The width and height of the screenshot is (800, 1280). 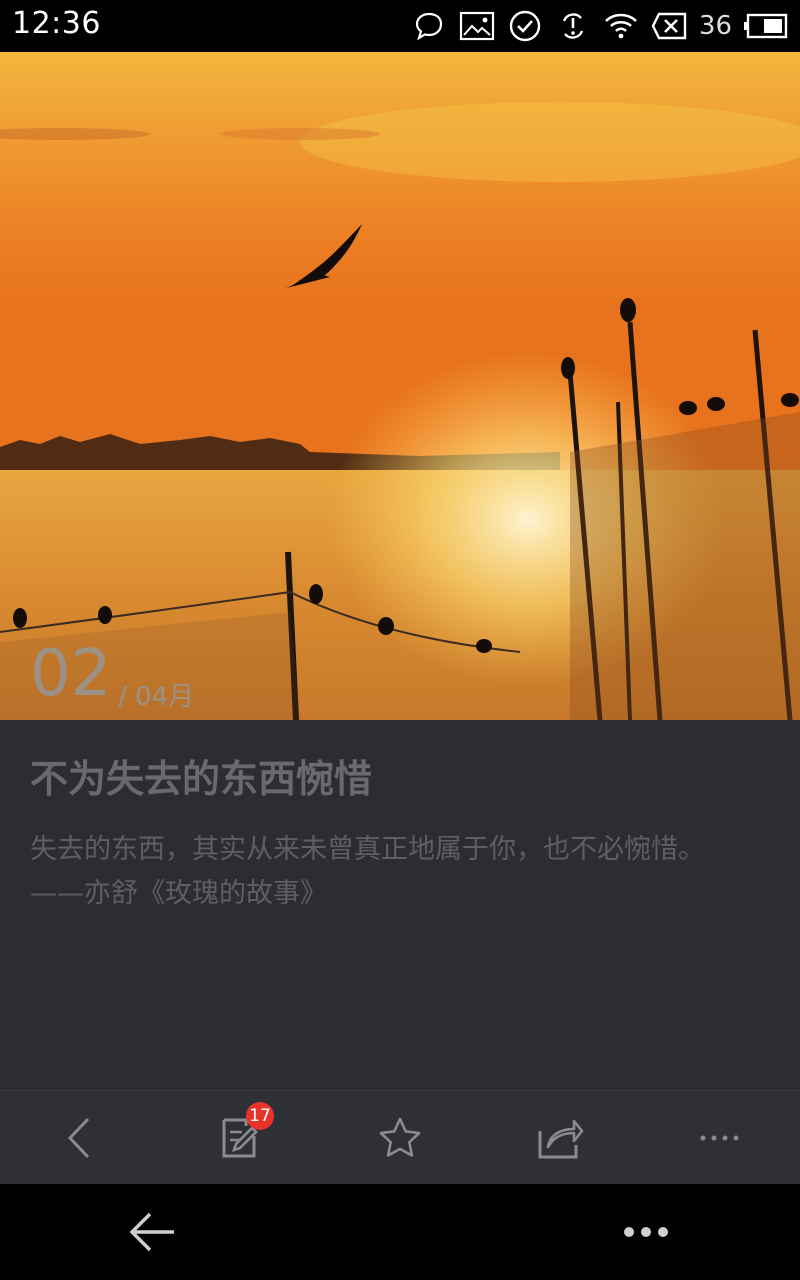 I want to click on chat-bubble-icon, so click(x=429, y=26).